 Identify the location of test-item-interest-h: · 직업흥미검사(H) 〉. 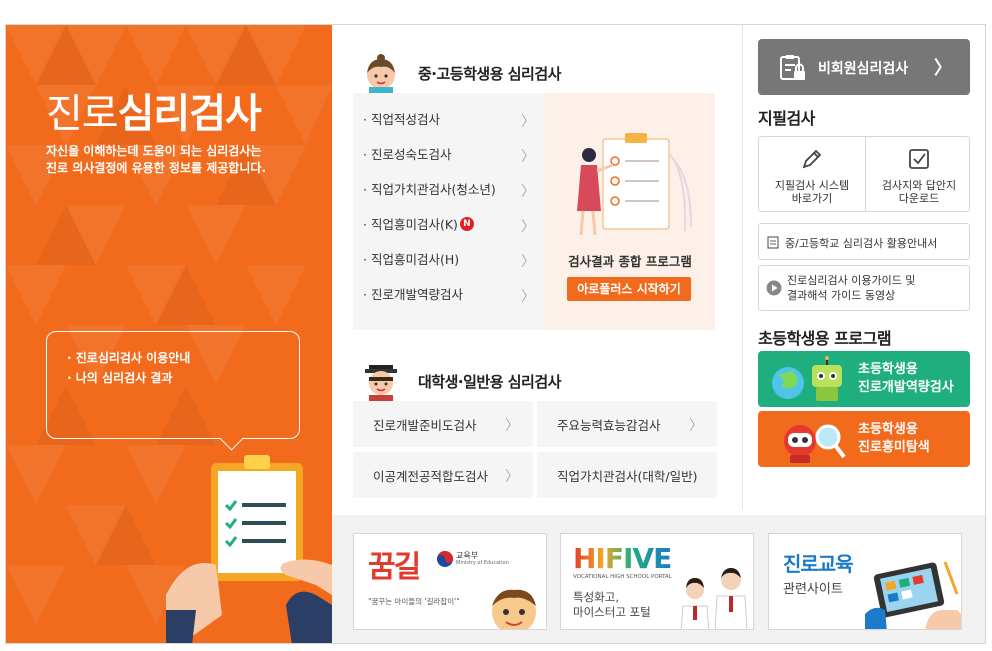
(449, 258).